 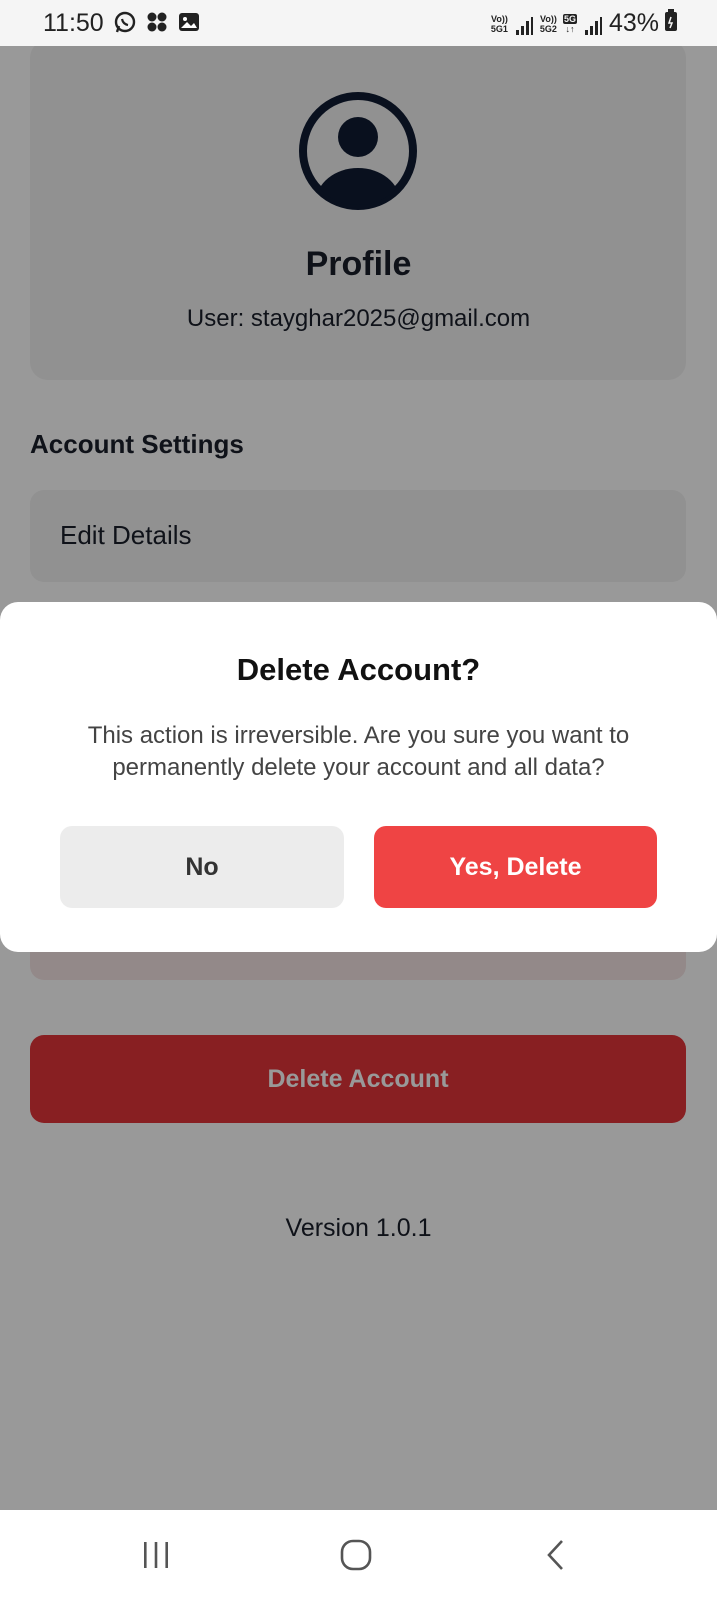 I want to click on home-icon, so click(x=356, y=1555).